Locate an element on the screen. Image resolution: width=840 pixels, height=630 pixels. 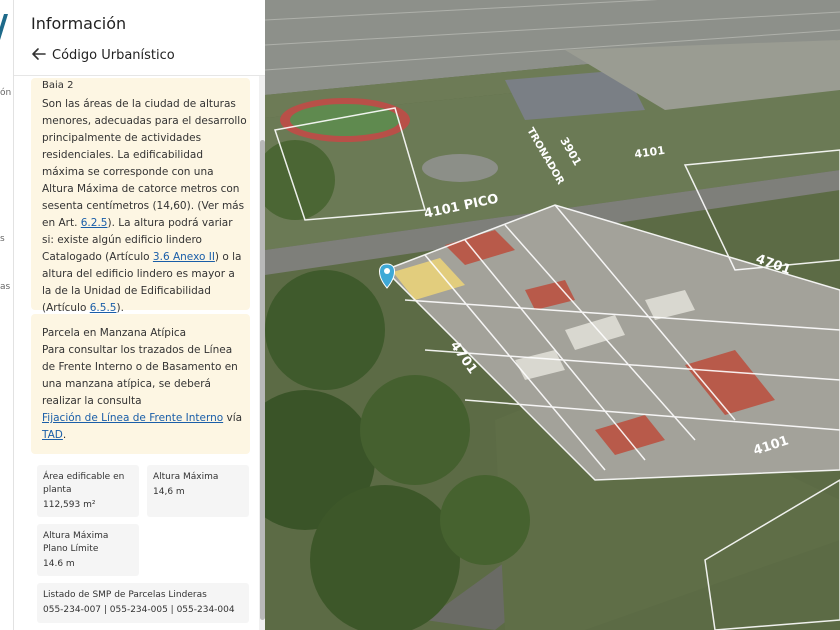
rail-item-label: as is located at coordinates (5, 287).